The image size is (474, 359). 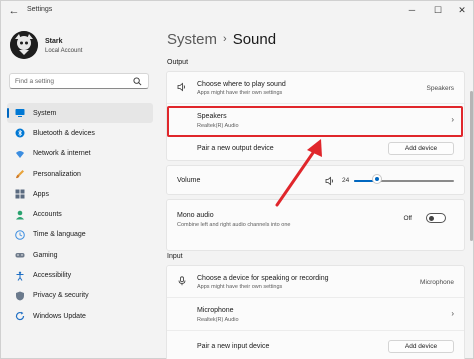 I want to click on page-title: Sound, so click(x=254, y=39).